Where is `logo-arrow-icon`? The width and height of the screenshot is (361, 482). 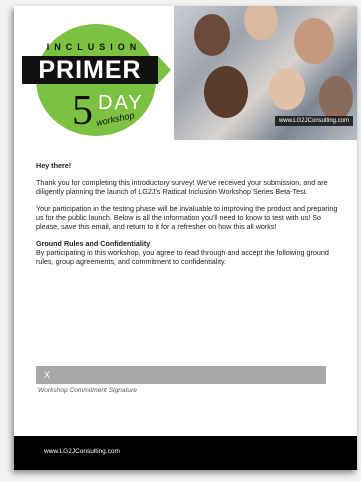 logo-arrow-icon is located at coordinates (164, 70).